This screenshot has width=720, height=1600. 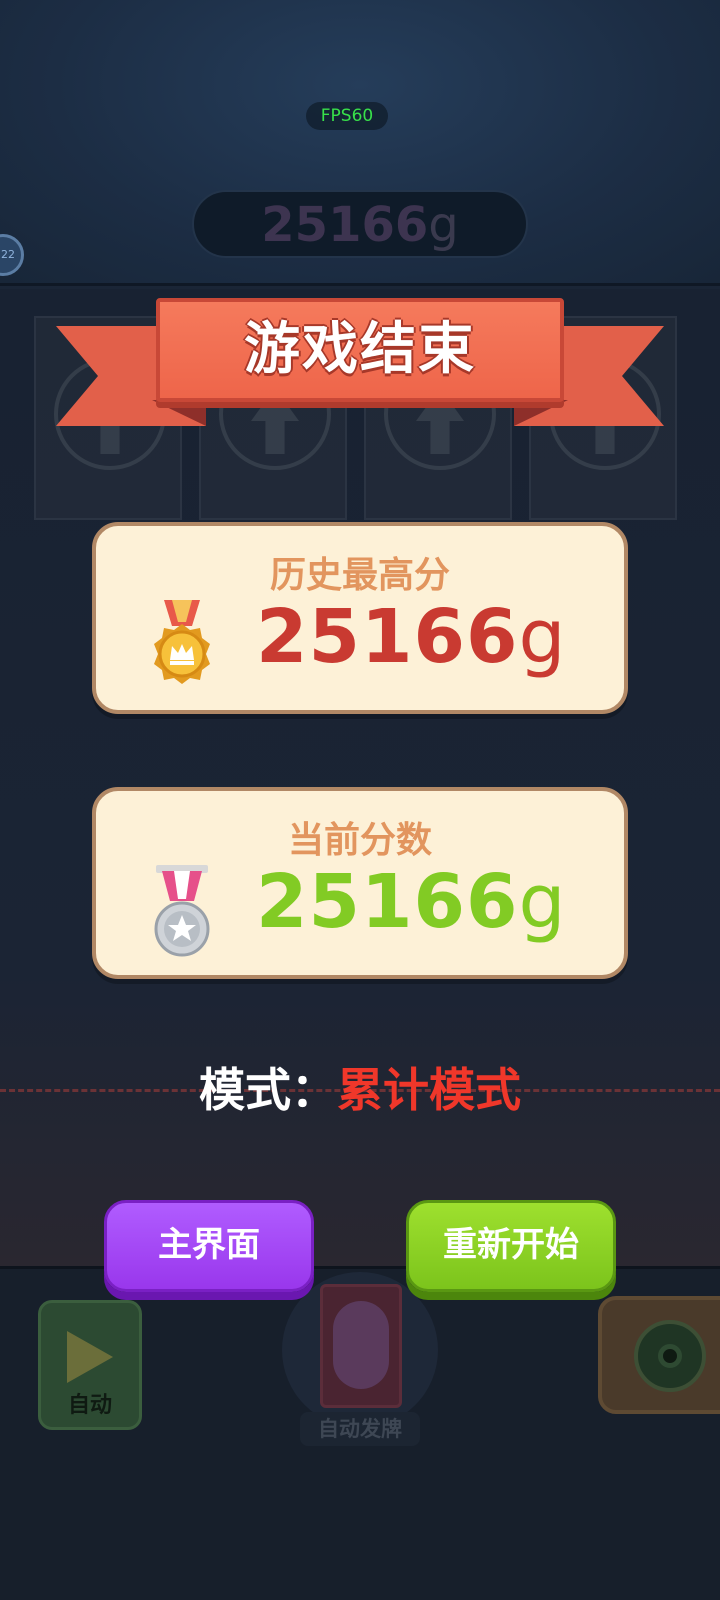 I want to click on best-score-number: 25166, so click(x=387, y=637).